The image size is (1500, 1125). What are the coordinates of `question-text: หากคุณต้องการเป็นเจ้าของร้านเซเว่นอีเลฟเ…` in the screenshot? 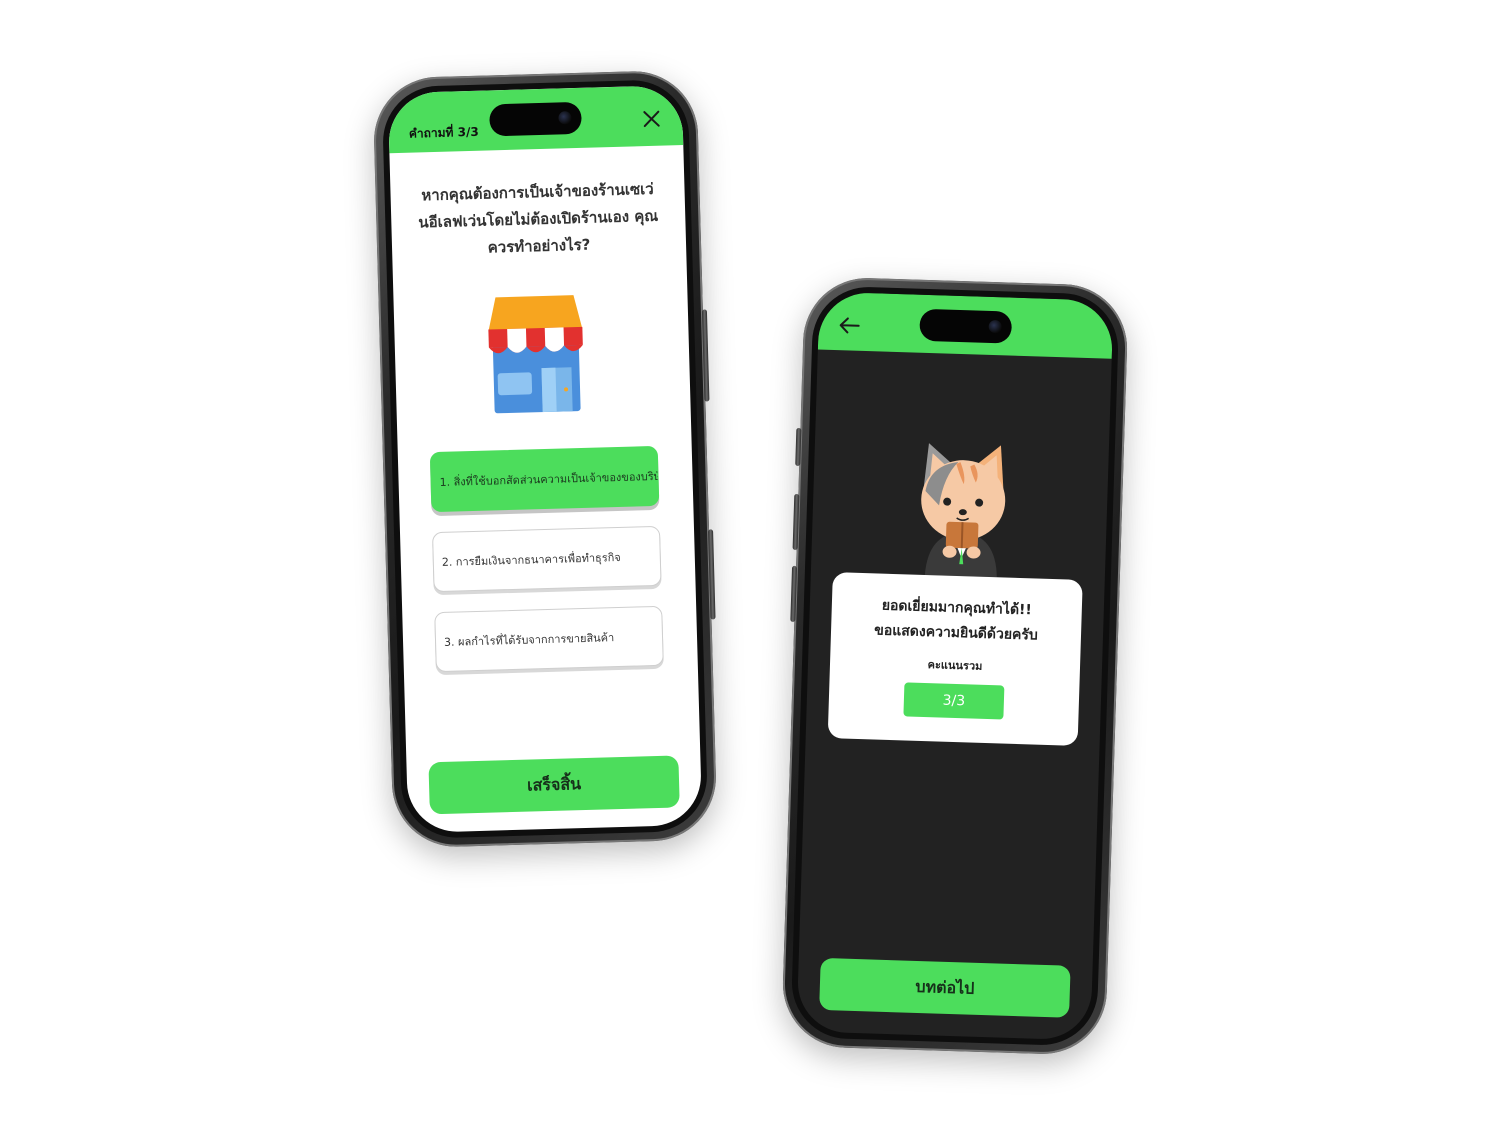 It's located at (538, 218).